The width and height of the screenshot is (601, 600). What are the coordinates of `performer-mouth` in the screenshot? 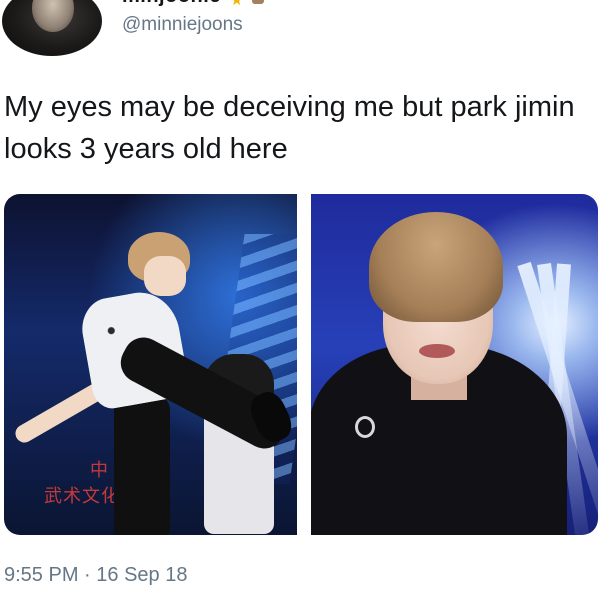 It's located at (437, 351).